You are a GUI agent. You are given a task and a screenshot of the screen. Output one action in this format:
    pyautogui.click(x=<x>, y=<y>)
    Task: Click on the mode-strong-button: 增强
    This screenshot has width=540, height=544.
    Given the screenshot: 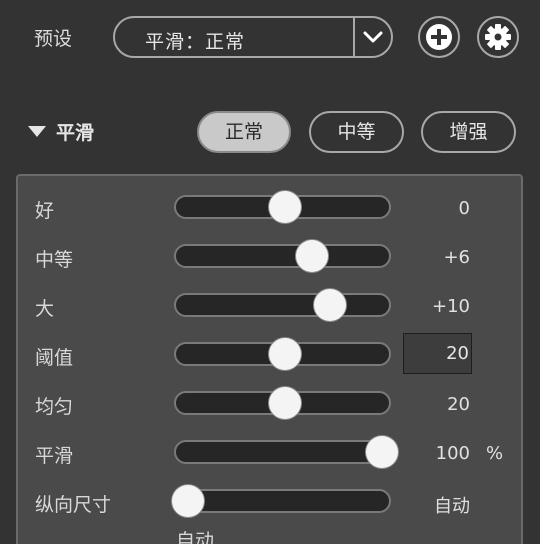 What is the action you would take?
    pyautogui.click(x=468, y=132)
    